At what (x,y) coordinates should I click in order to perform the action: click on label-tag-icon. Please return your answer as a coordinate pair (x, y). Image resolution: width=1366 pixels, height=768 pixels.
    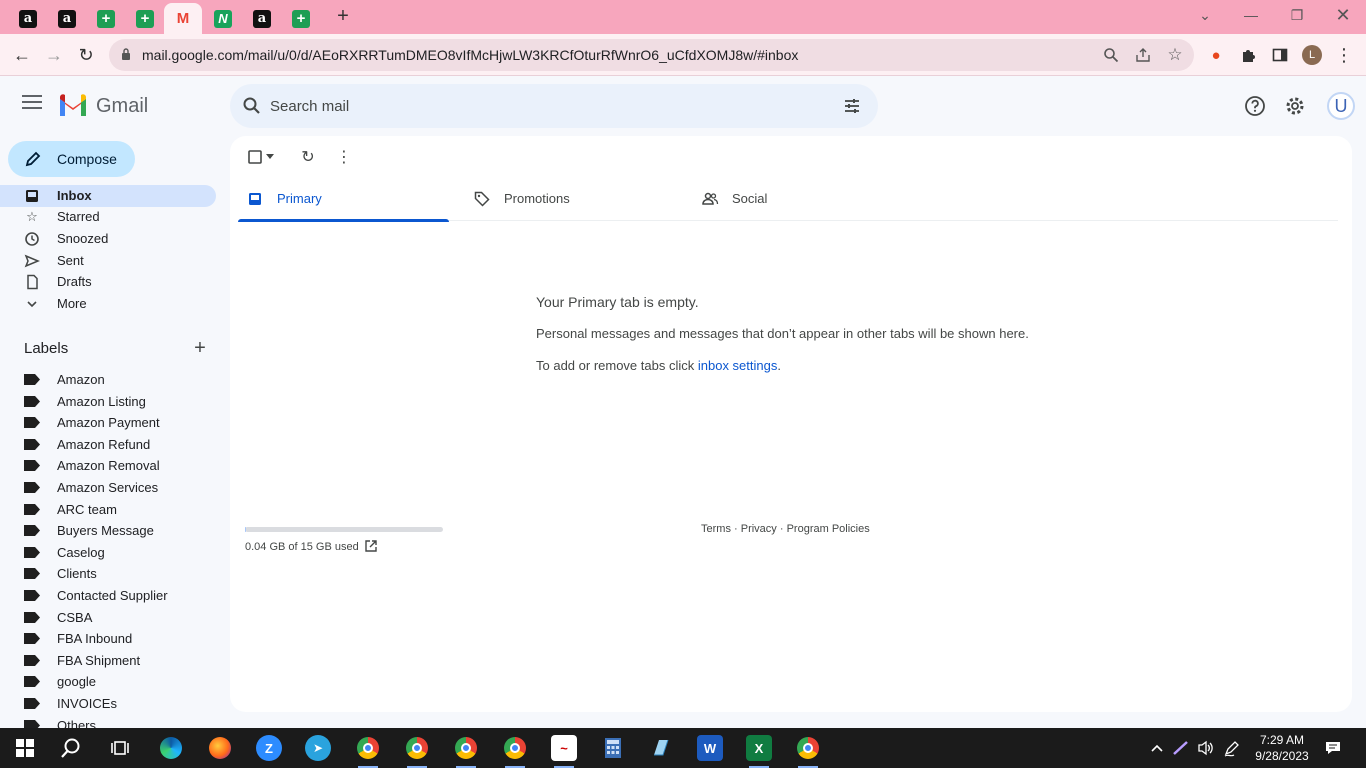
    Looking at the image, I should click on (32, 444).